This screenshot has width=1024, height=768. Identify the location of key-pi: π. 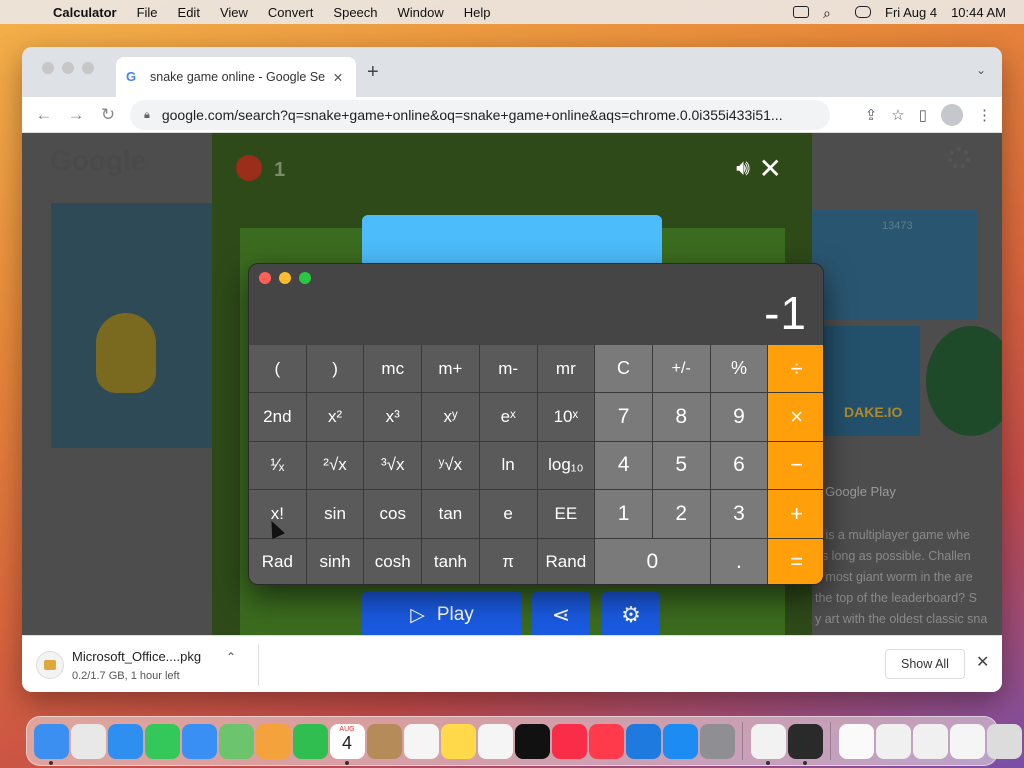
(508, 561).